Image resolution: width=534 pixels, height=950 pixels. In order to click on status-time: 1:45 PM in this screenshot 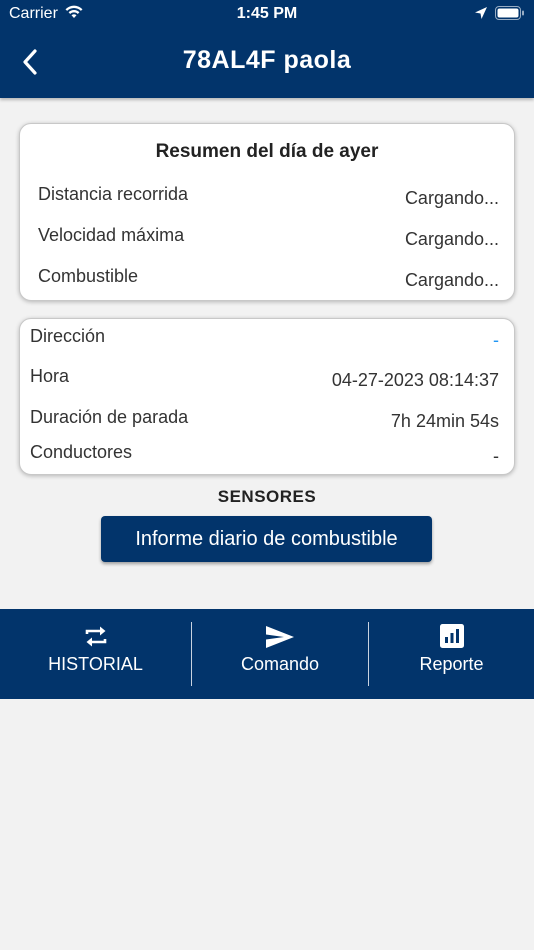, I will do `click(267, 13)`.